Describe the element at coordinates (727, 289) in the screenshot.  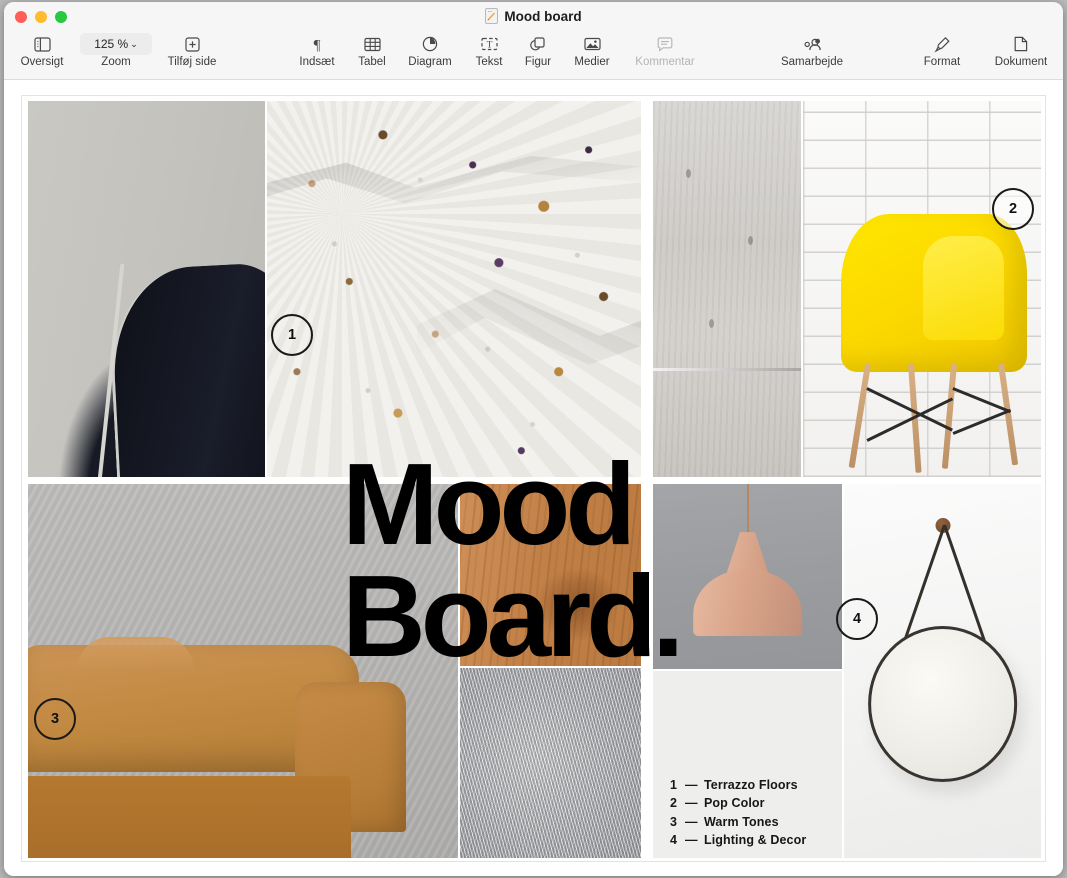
I see `image-concrete-wall` at that location.